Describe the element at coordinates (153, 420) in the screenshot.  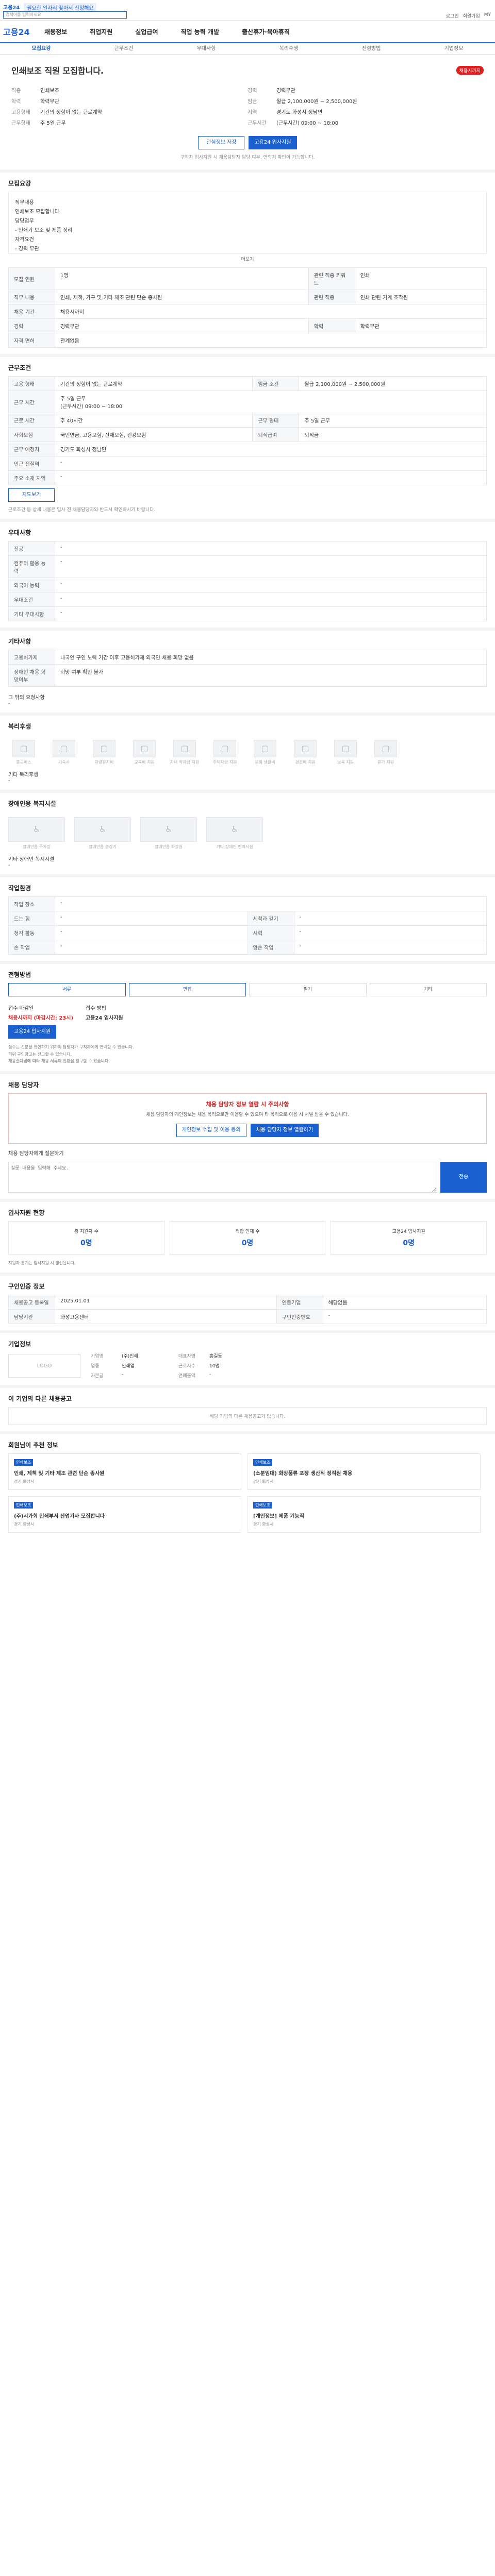
I see `row-value: 주 40시간` at that location.